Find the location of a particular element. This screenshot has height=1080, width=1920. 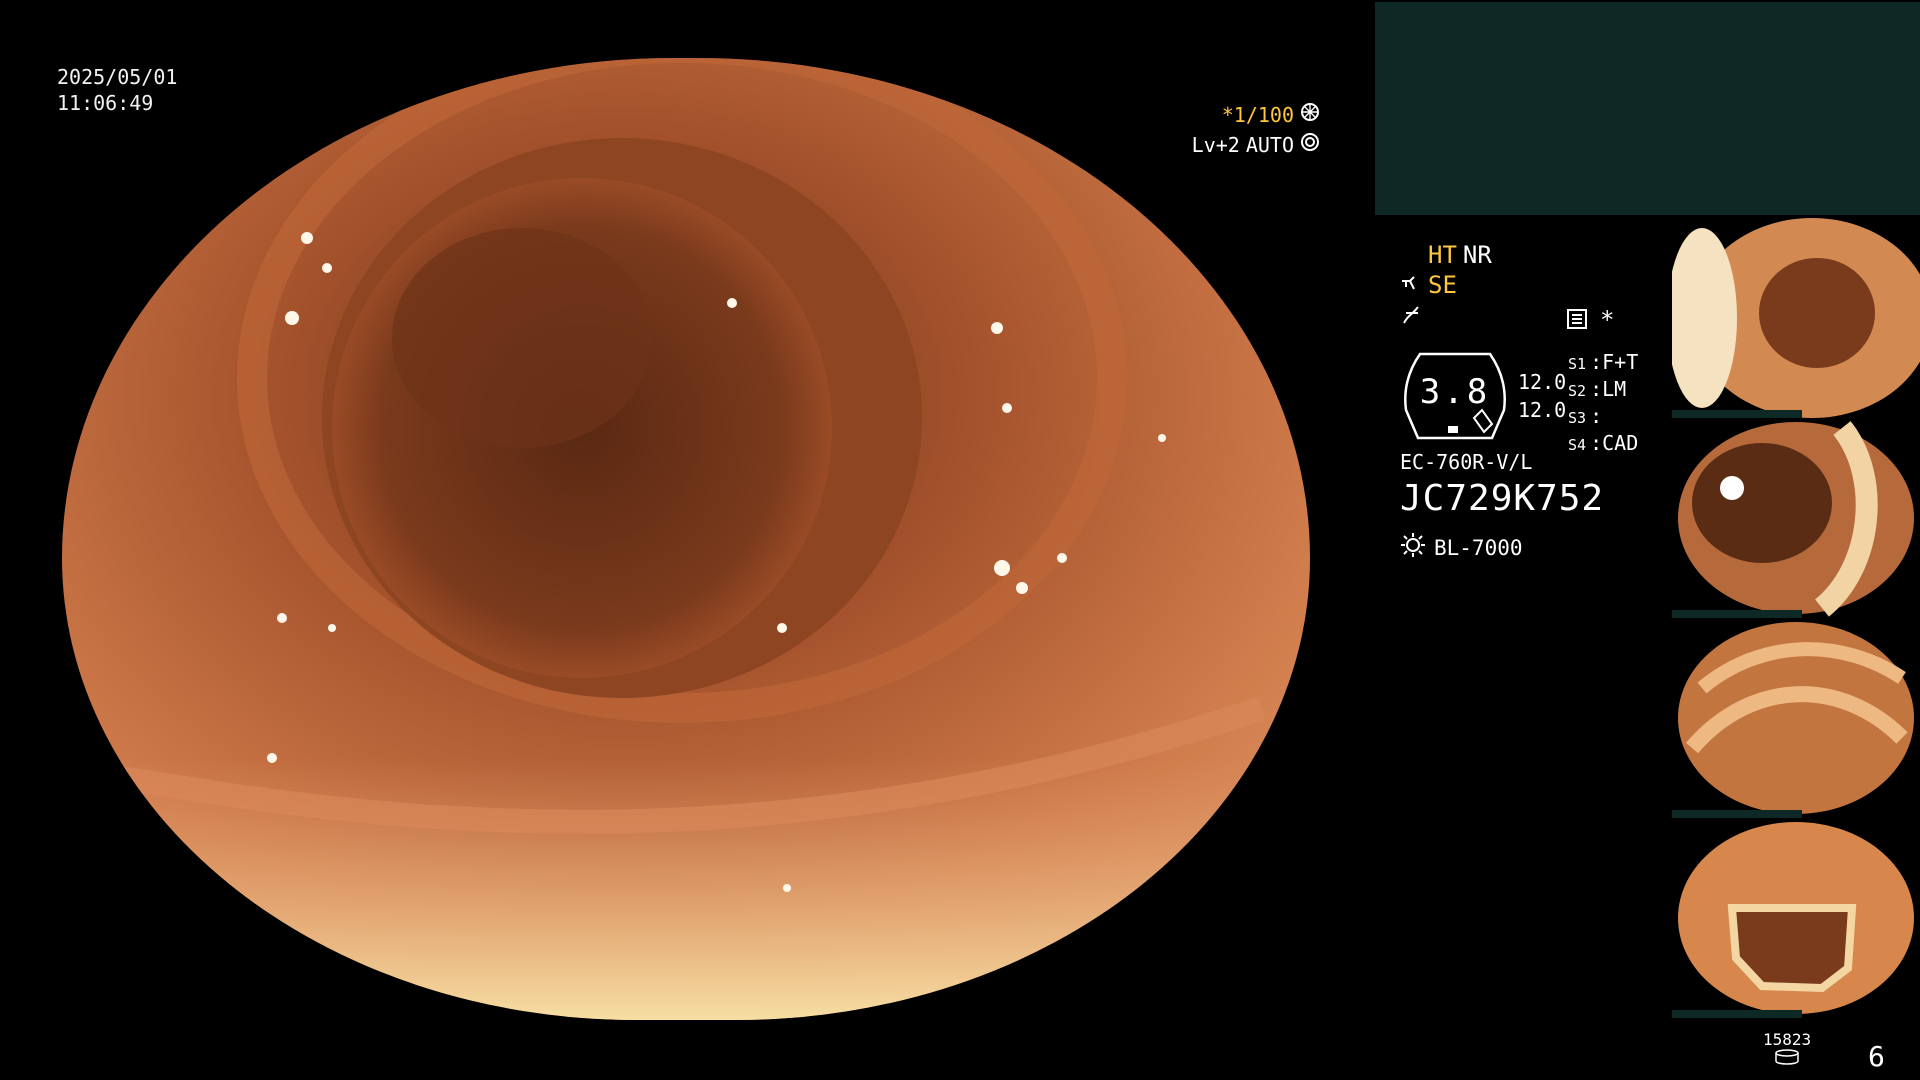

scope-button-1: S1:F+T is located at coordinates (1603, 362).